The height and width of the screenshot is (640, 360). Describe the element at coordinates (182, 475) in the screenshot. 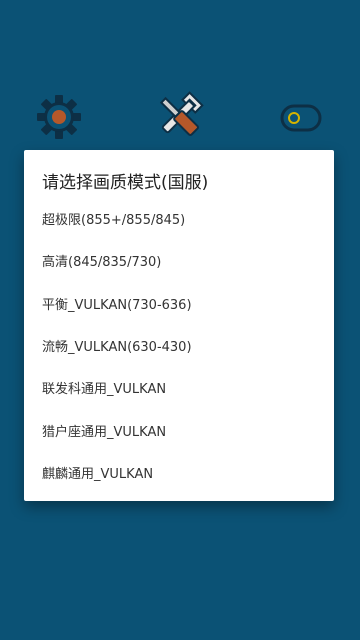

I see `option-kirin-vulkan: 麒麟通用_VULKAN` at that location.